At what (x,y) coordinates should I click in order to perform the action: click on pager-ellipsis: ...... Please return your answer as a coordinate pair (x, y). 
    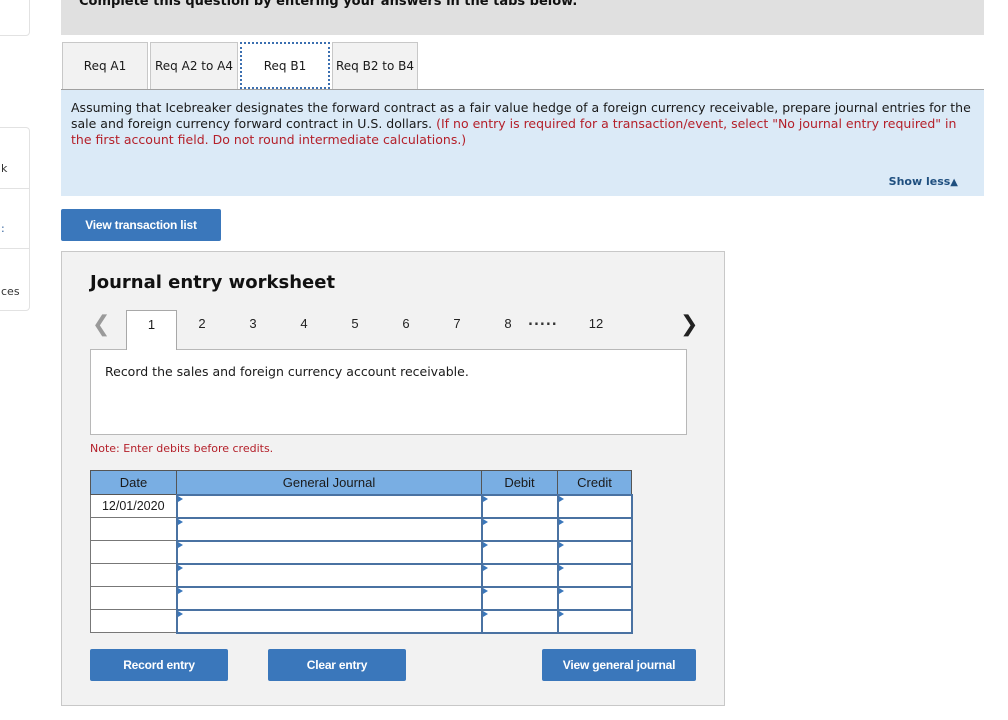
    Looking at the image, I should click on (543, 321).